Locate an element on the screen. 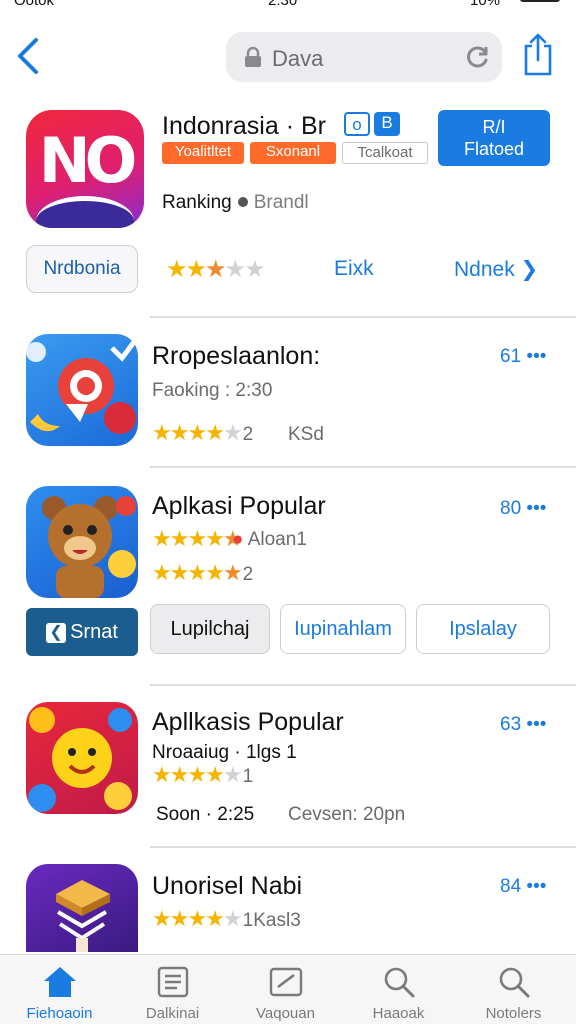 Image resolution: width=576 pixels, height=1024 pixels. title-badge: B is located at coordinates (387, 124).